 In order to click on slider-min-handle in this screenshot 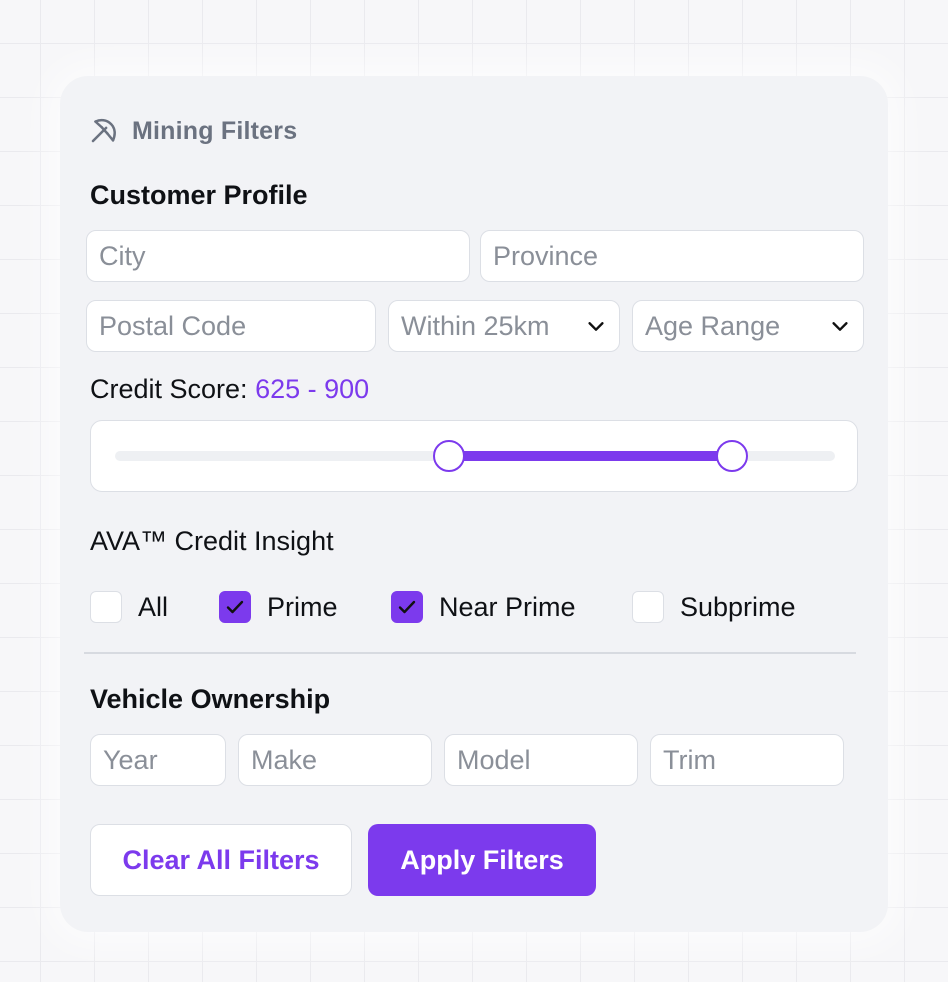, I will do `click(449, 456)`.